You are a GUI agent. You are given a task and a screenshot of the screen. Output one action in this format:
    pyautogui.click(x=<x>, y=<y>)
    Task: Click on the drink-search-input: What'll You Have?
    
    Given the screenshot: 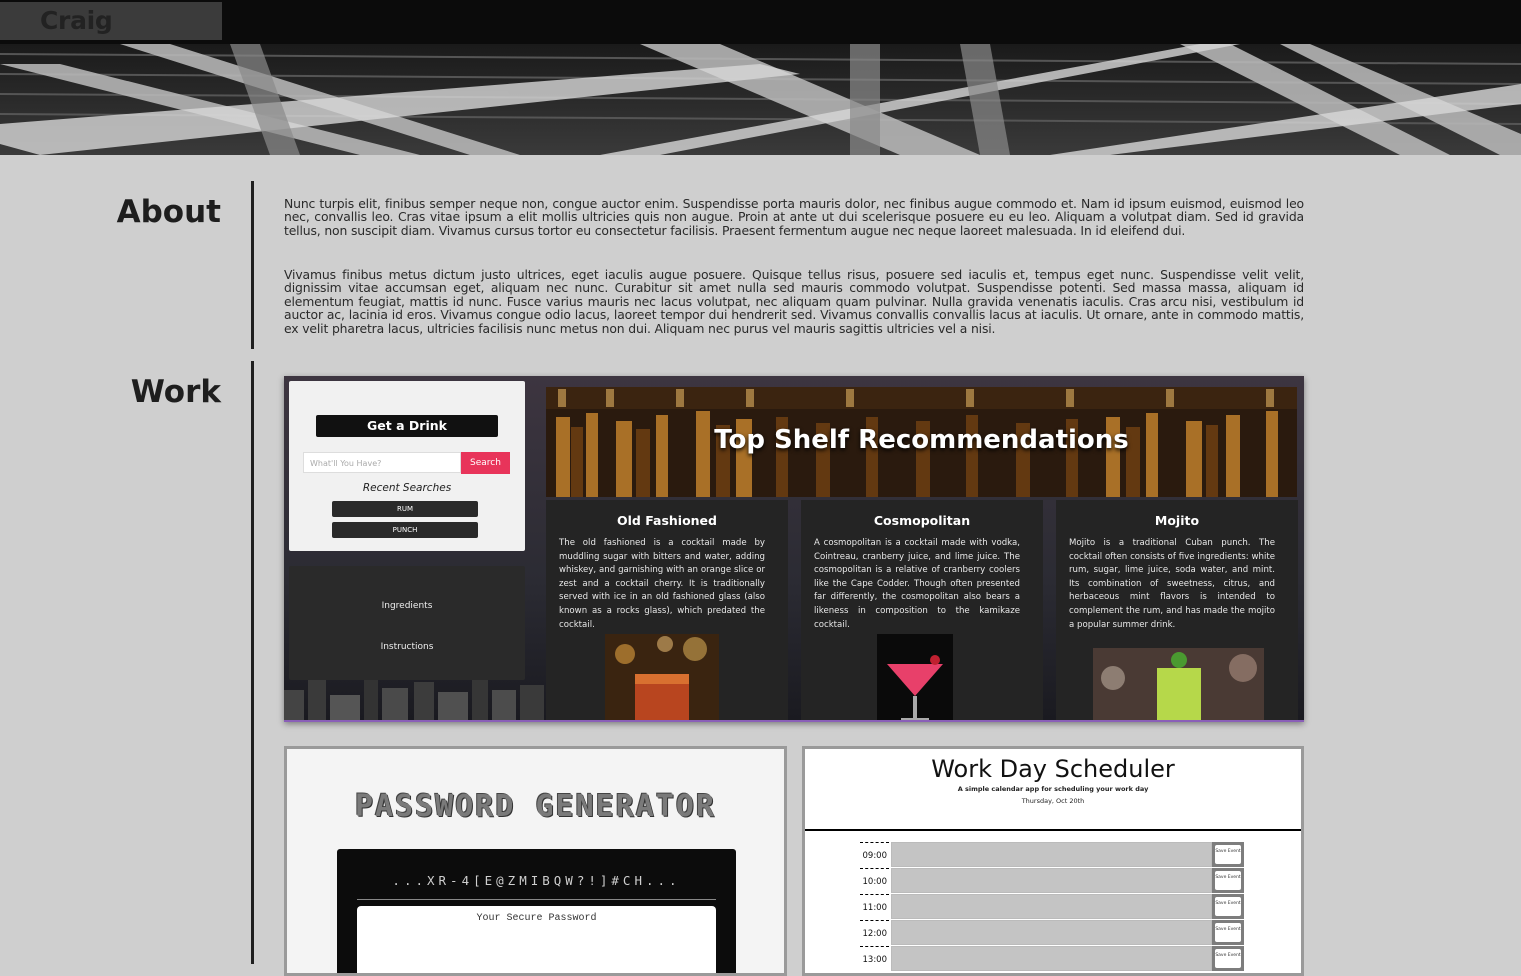 What is the action you would take?
    pyautogui.click(x=382, y=462)
    